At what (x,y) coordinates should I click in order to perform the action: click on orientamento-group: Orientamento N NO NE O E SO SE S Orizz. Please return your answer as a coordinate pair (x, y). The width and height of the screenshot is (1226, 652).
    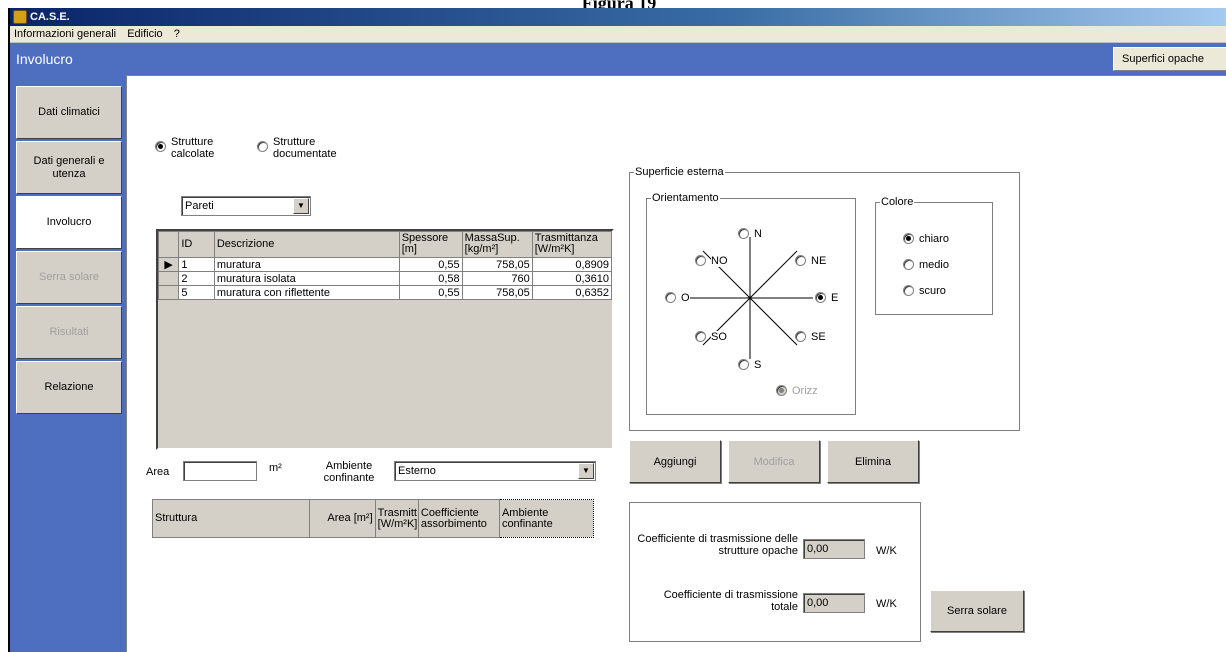
    Looking at the image, I should click on (751, 303).